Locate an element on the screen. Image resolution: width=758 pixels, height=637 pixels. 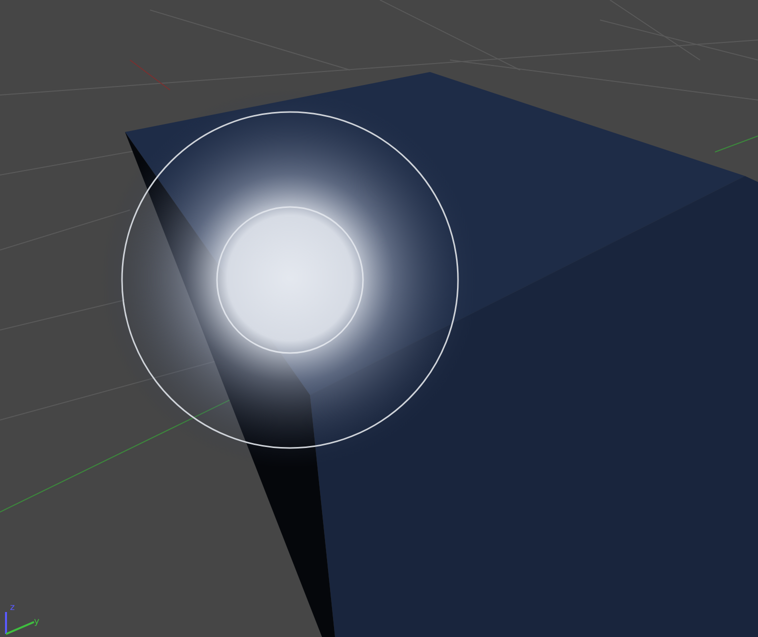
axis-label: y is located at coordinates (37, 622).